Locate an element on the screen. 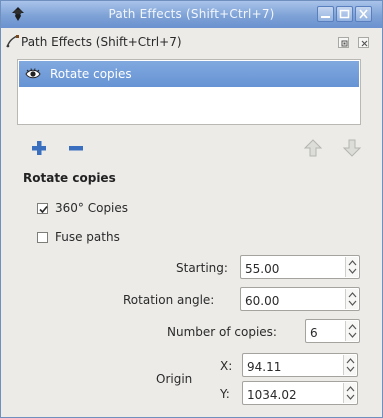 This screenshot has height=418, width=383. starting-stepper is located at coordinates (351, 267).